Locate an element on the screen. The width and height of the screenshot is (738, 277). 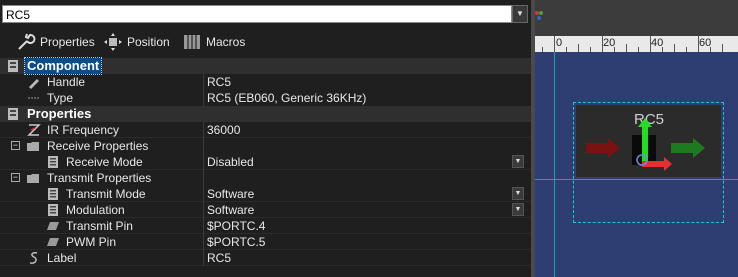
row-modulation-name: Modulation is located at coordinates (95, 210).